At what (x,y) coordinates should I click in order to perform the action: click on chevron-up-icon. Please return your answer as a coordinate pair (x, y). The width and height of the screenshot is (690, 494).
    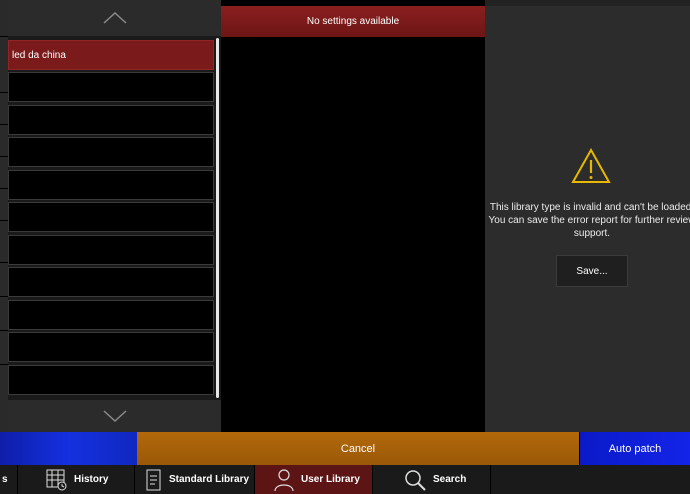
    Looking at the image, I should click on (114, 17).